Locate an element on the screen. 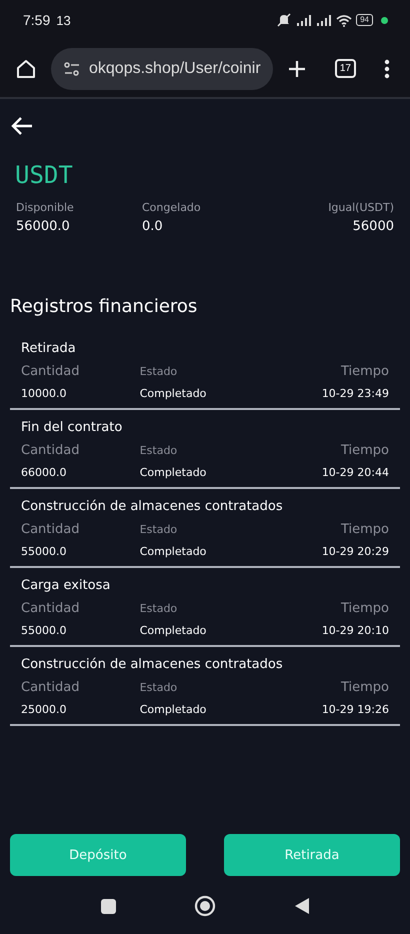 This screenshot has height=934, width=410. section-title: Registros financieros is located at coordinates (104, 306).